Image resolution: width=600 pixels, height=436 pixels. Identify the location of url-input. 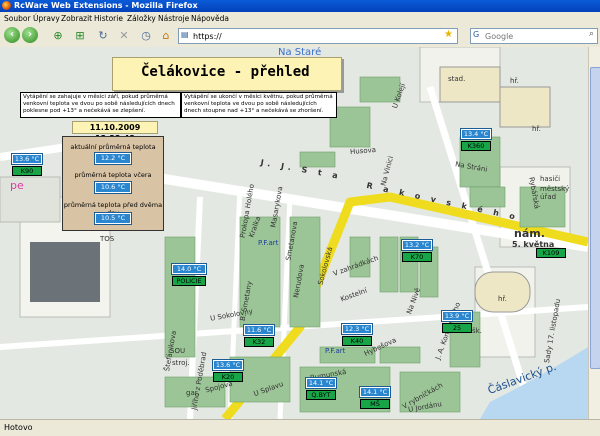
(308, 36).